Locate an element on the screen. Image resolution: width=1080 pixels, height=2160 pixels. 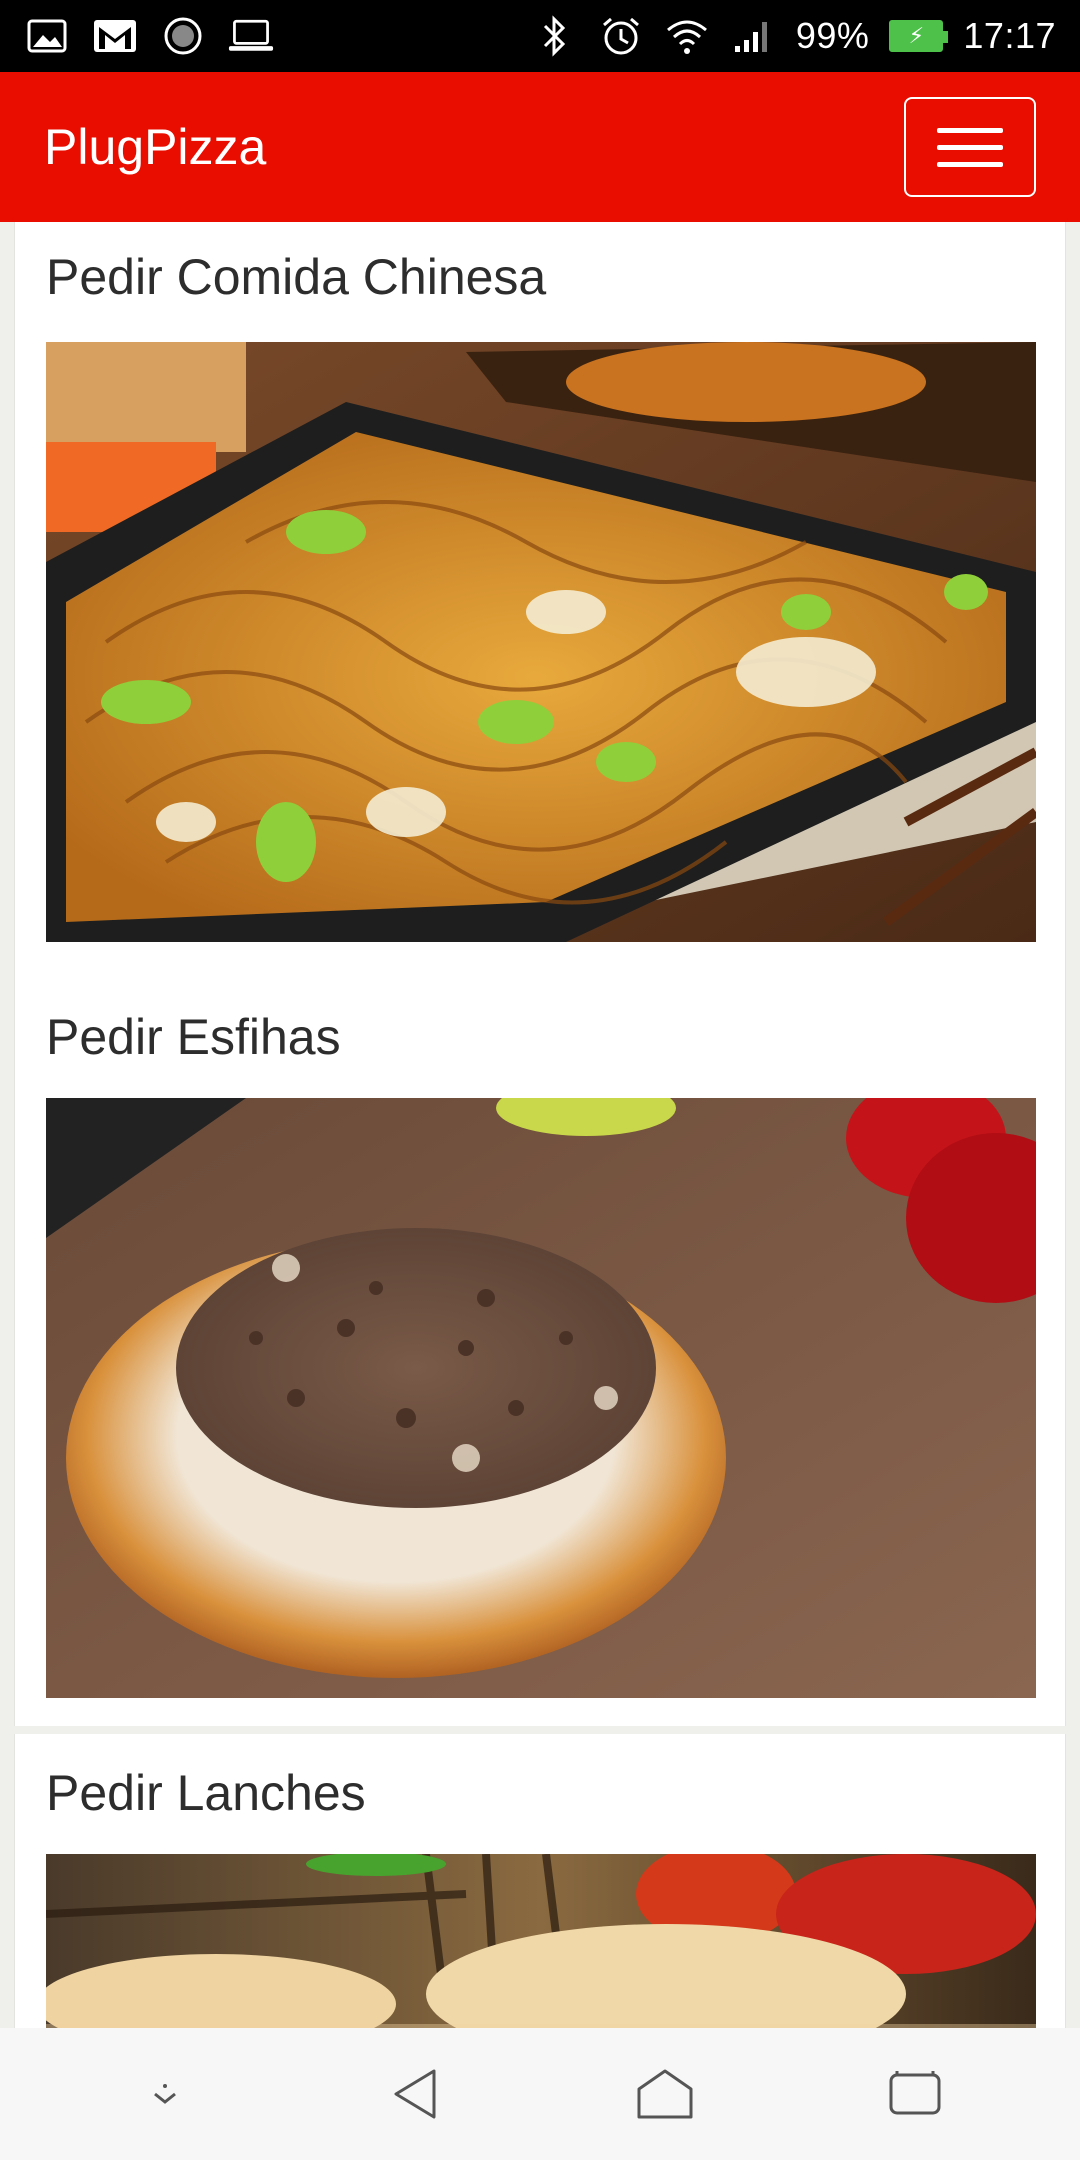
card-title: Pedir Esfihas is located at coordinates (193, 1037).